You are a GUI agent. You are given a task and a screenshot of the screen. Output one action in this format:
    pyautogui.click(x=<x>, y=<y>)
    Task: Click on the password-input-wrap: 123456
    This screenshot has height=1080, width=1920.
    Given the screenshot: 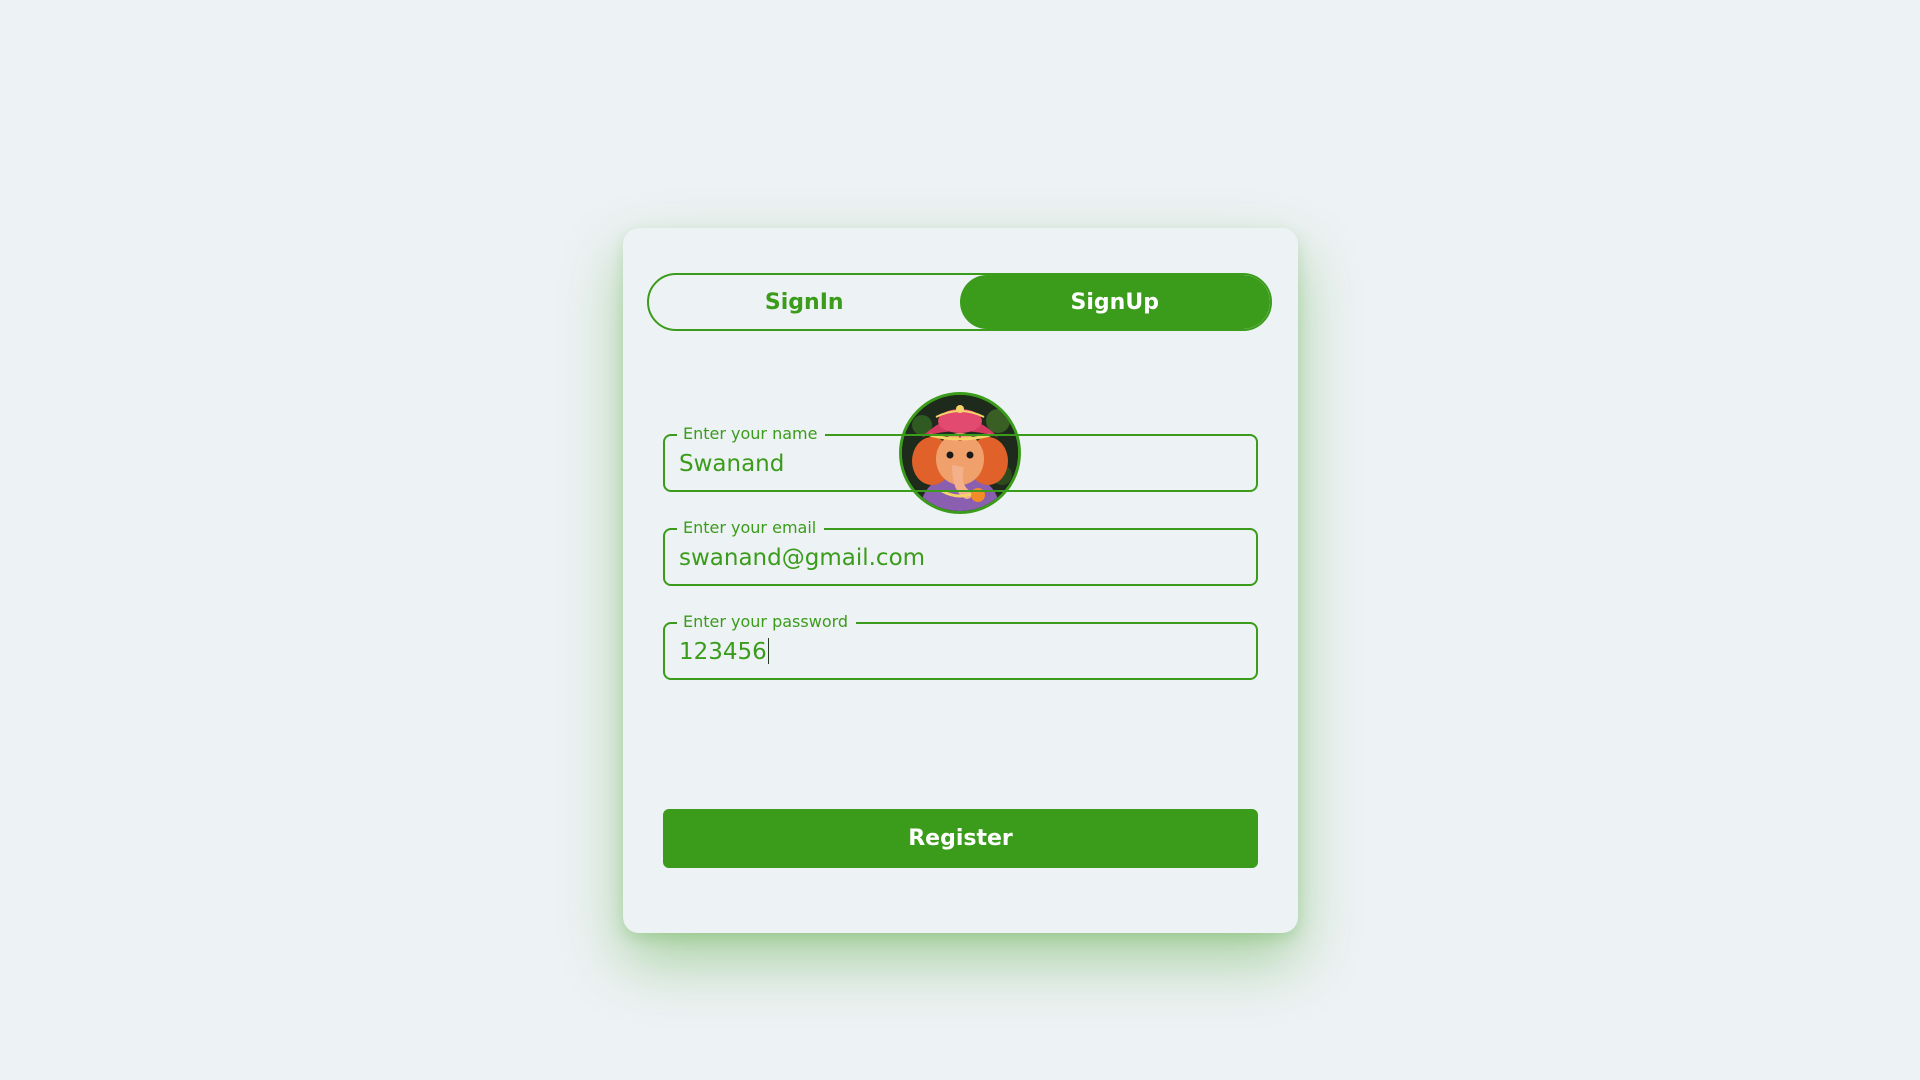 What is the action you would take?
    pyautogui.click(x=724, y=652)
    